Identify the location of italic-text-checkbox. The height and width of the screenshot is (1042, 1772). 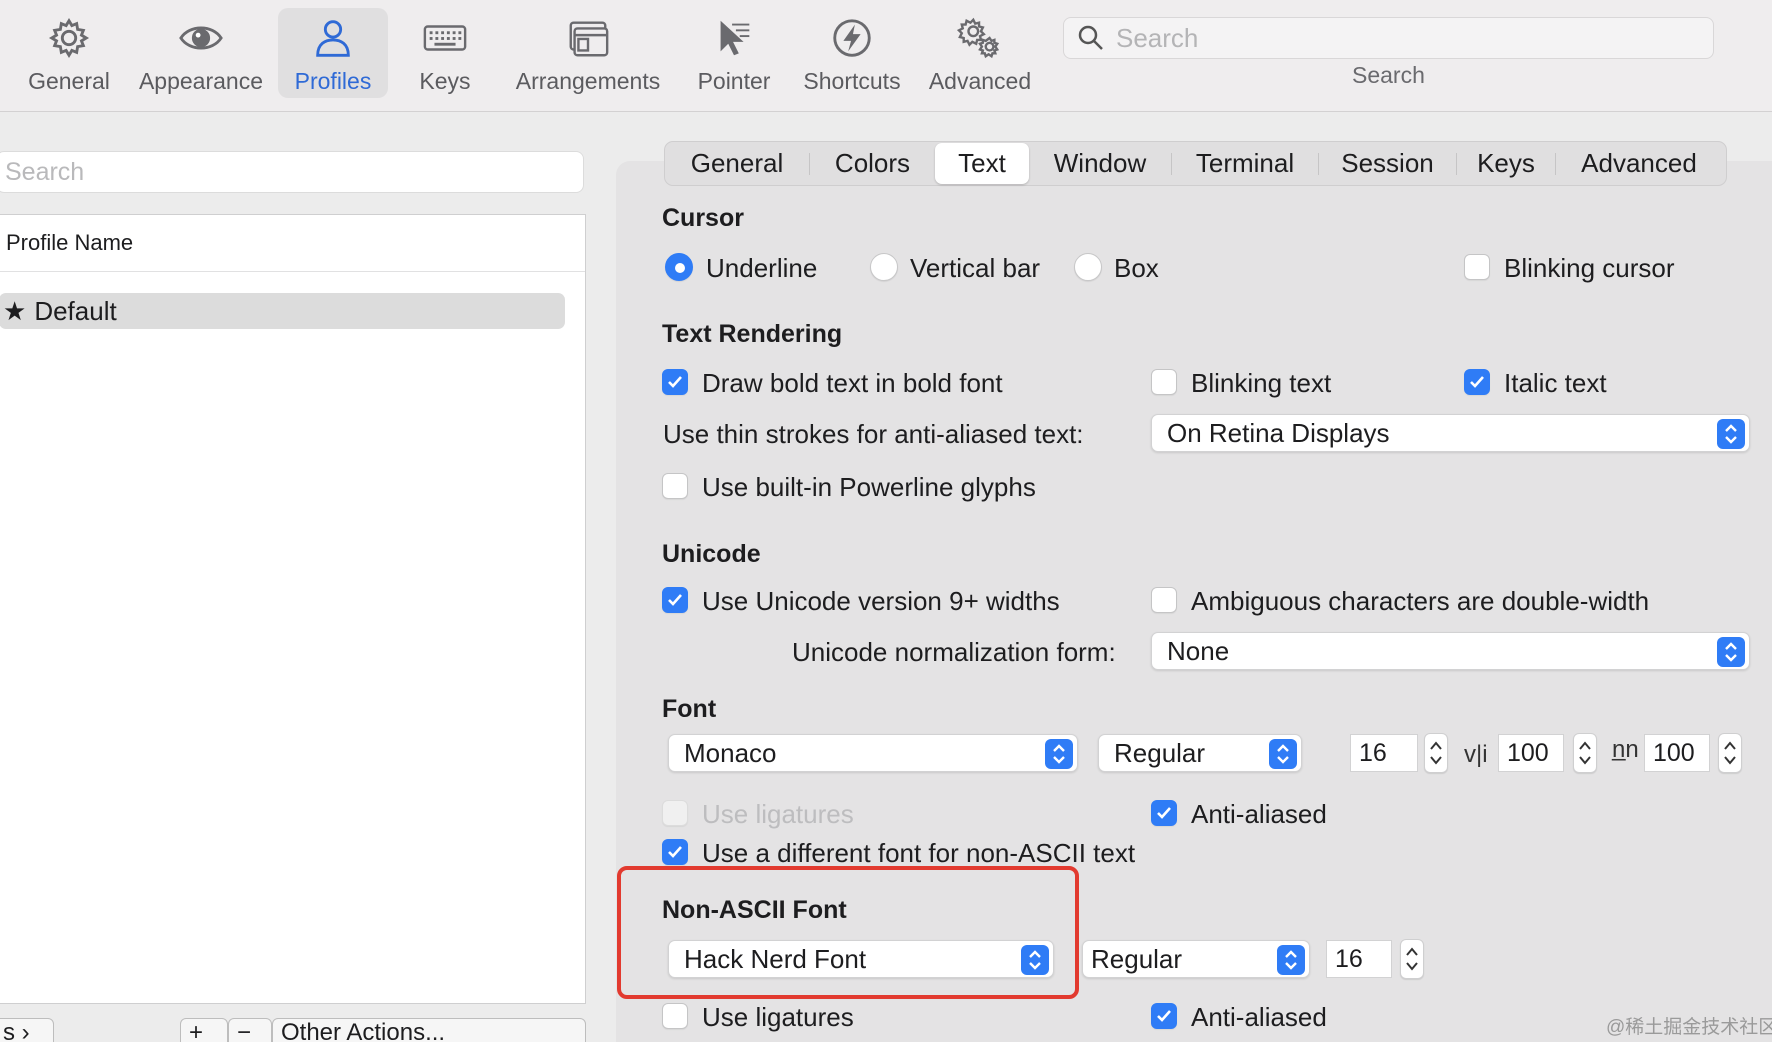
(1477, 382).